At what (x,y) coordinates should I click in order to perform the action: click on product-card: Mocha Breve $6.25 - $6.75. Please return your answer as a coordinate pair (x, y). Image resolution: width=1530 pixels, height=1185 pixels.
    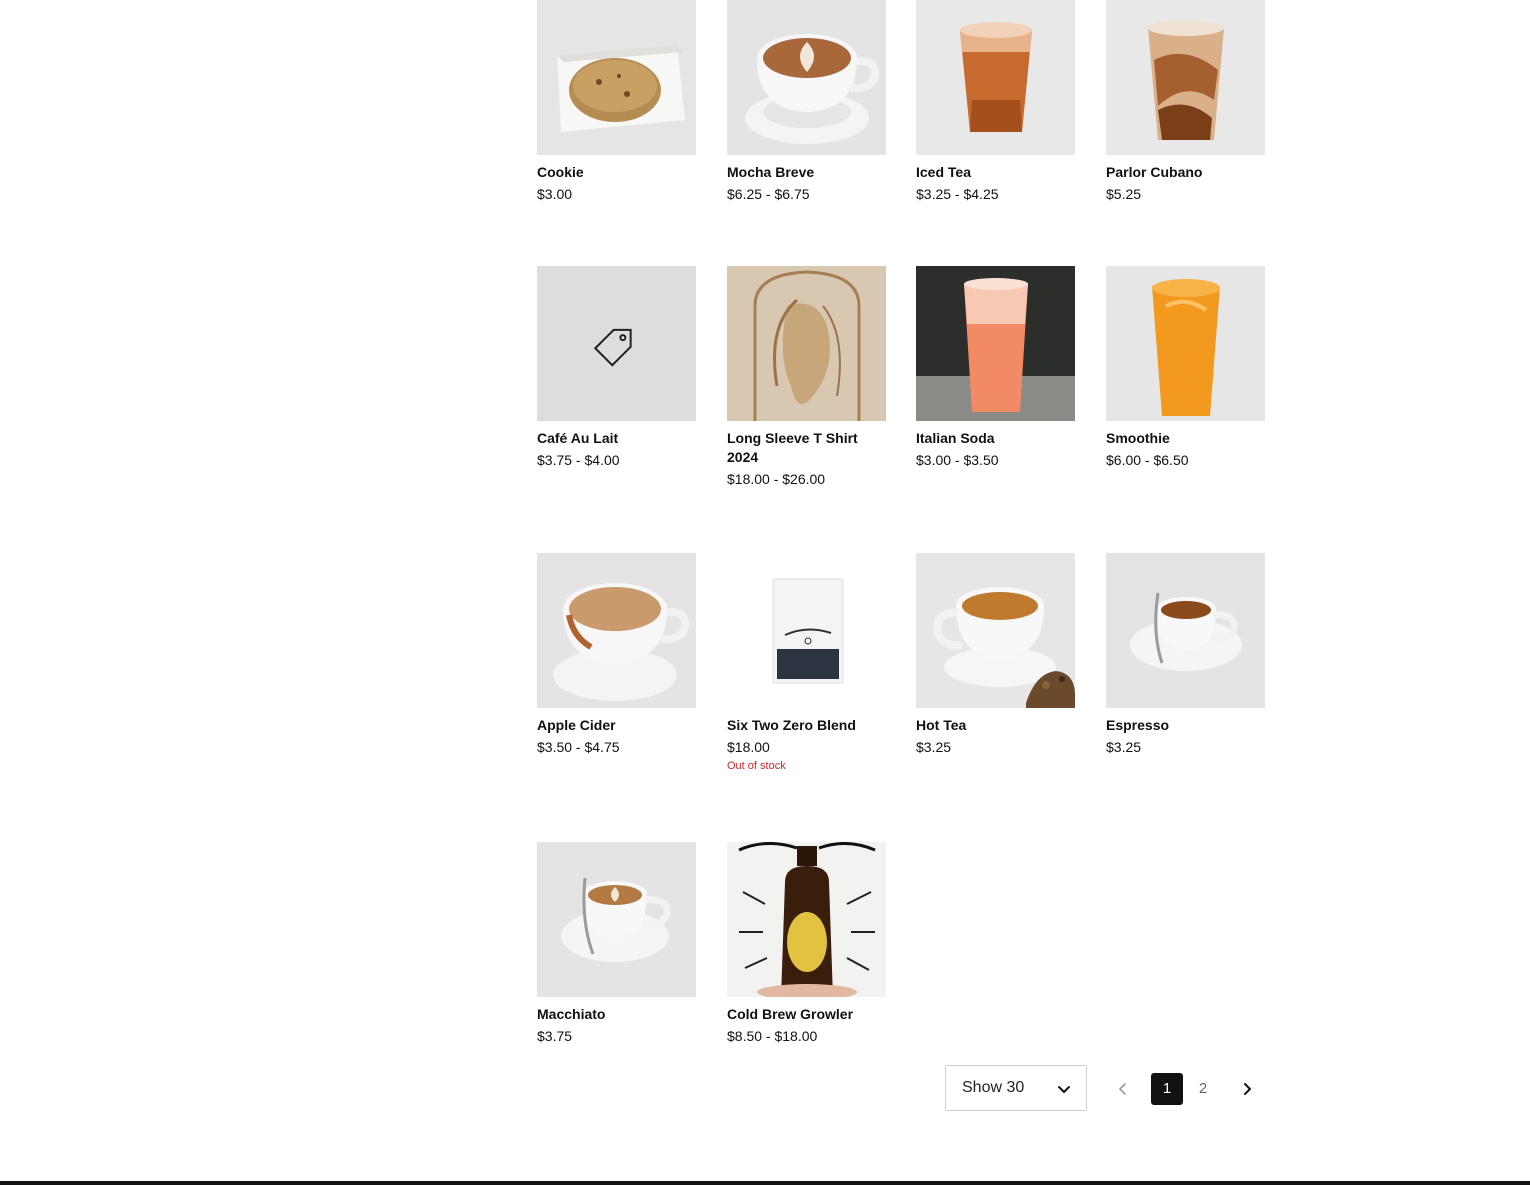
    Looking at the image, I should click on (806, 102).